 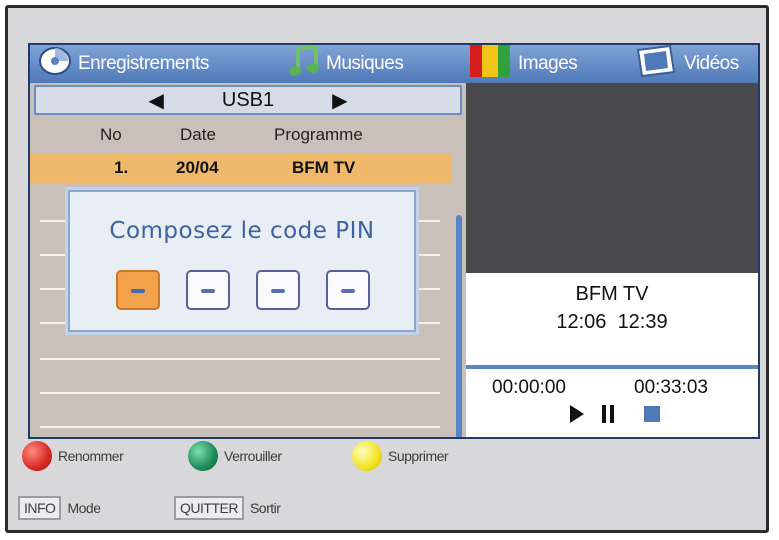 What do you see at coordinates (418, 456) in the screenshot?
I see `delete-label: Supprimer` at bounding box center [418, 456].